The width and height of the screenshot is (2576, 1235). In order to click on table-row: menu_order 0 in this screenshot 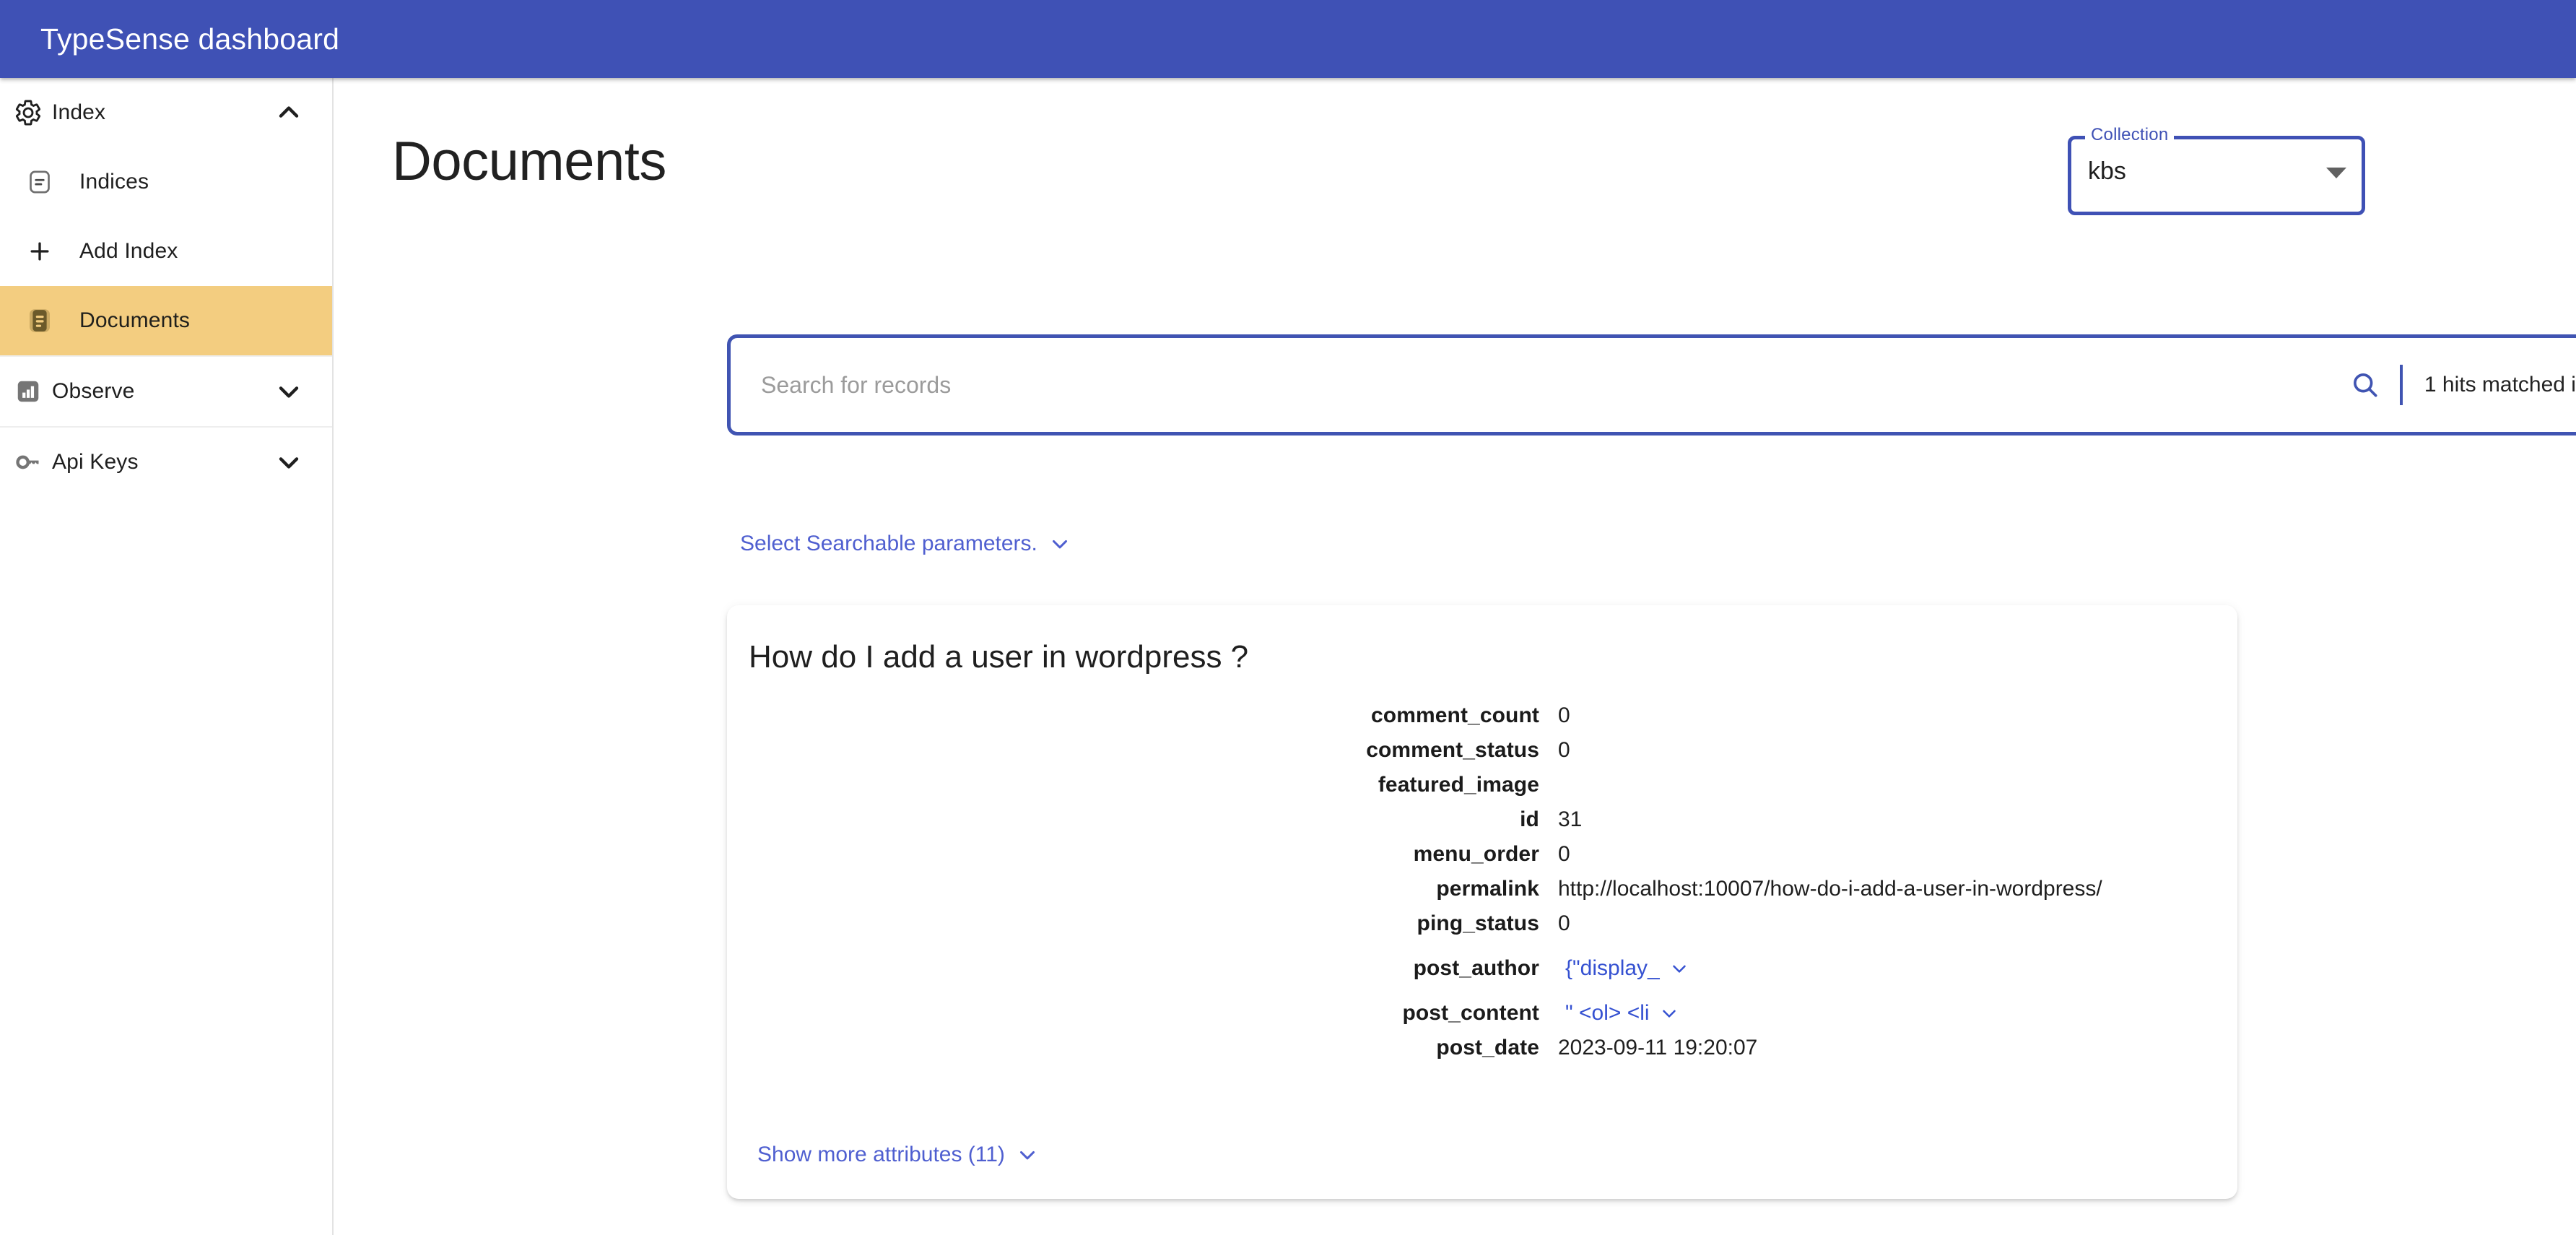, I will do `click(1482, 859)`.